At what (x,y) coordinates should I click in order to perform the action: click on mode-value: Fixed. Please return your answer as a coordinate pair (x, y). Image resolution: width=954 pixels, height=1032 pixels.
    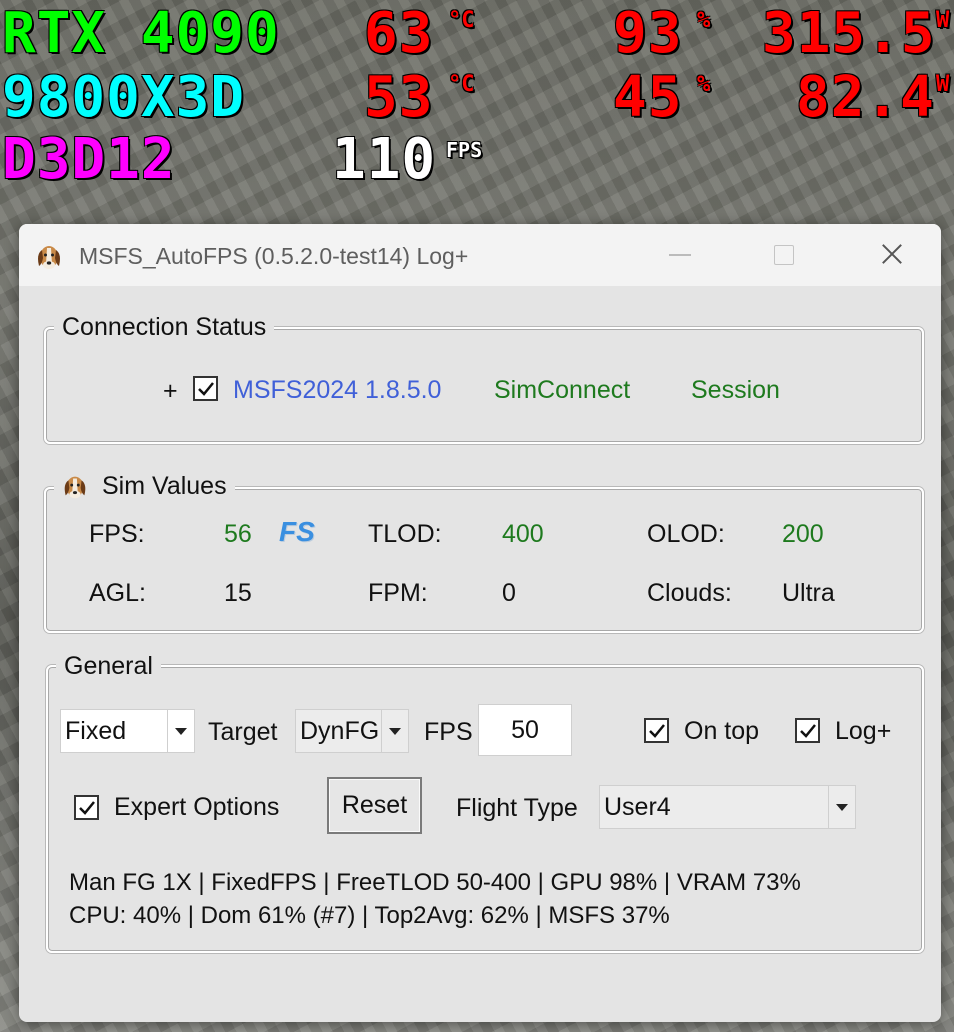
    Looking at the image, I should click on (96, 731).